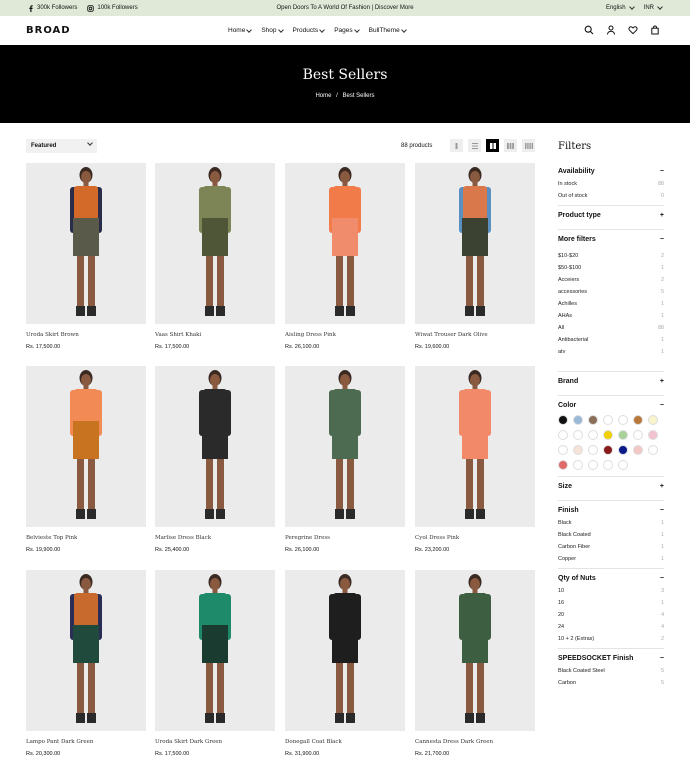  I want to click on product-title: Belvieste Top Pink, so click(86, 538).